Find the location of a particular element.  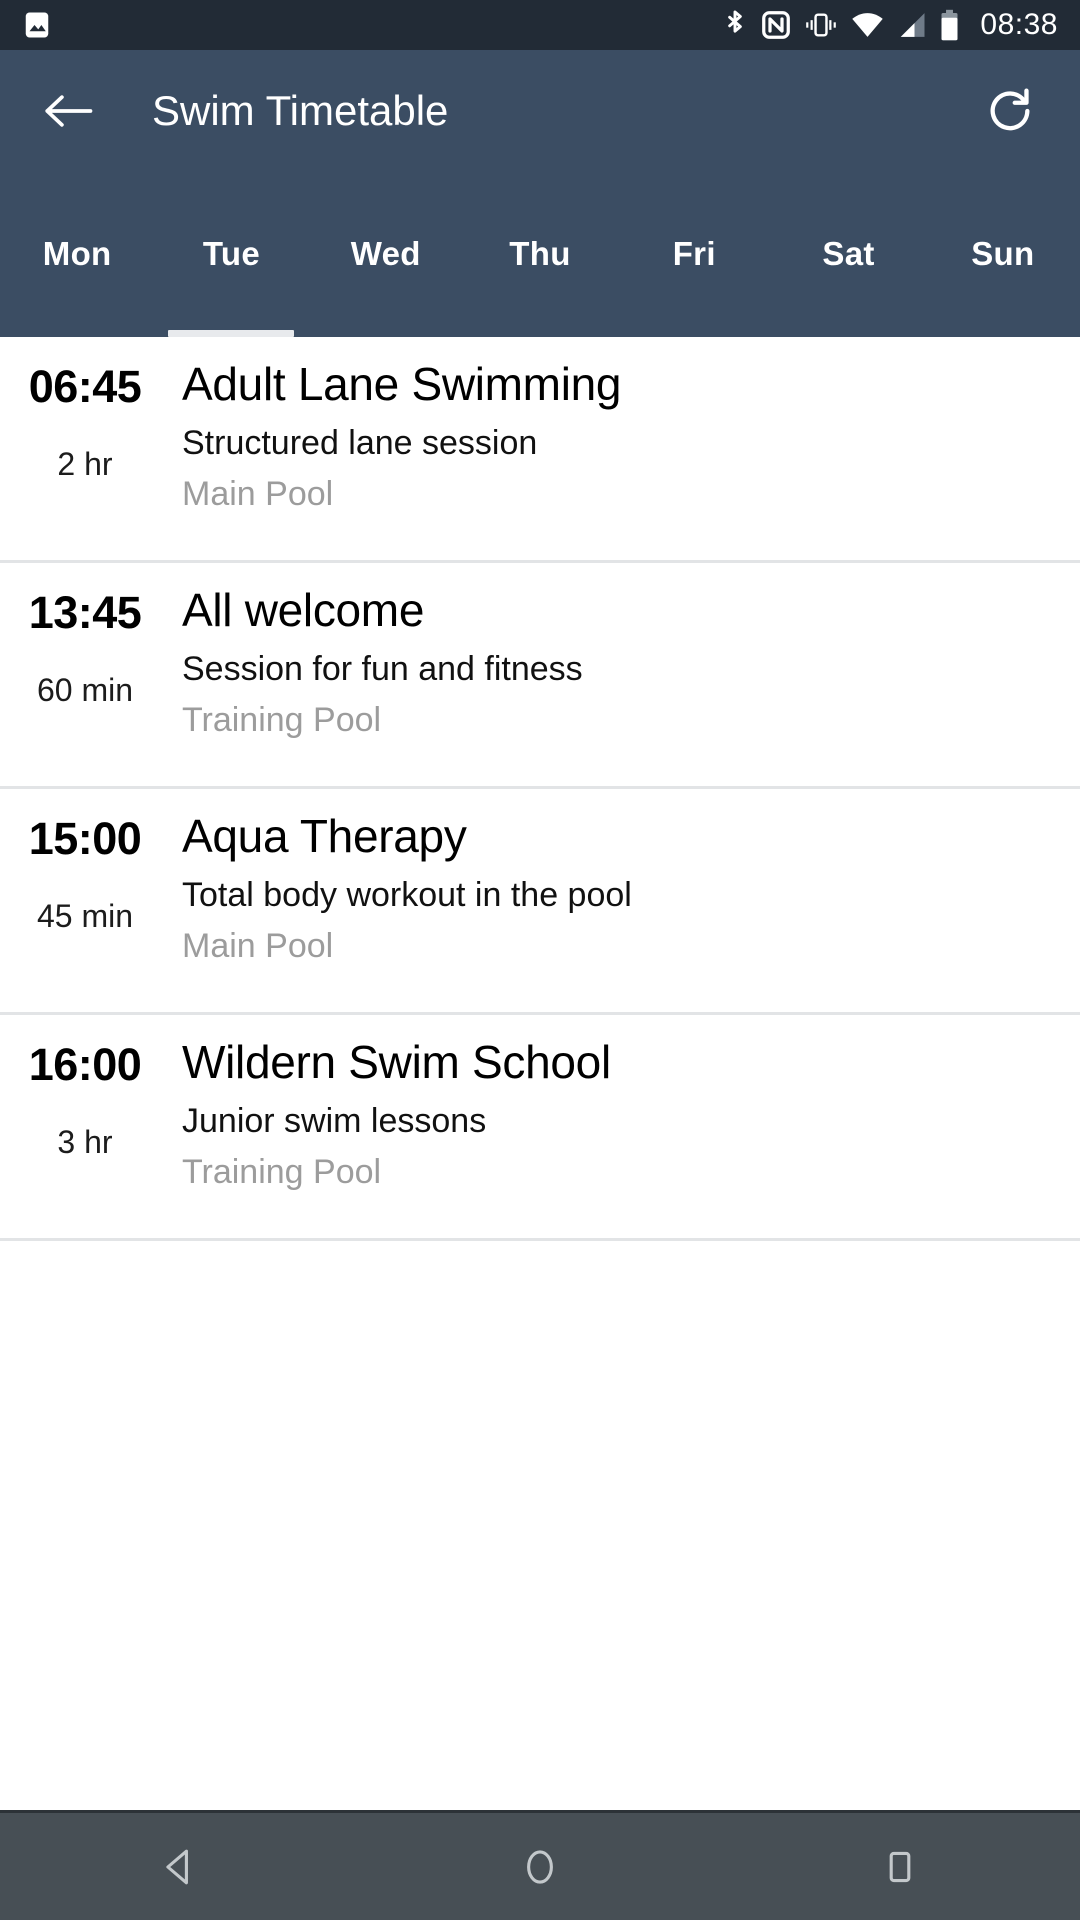

back-button is located at coordinates (68, 111).